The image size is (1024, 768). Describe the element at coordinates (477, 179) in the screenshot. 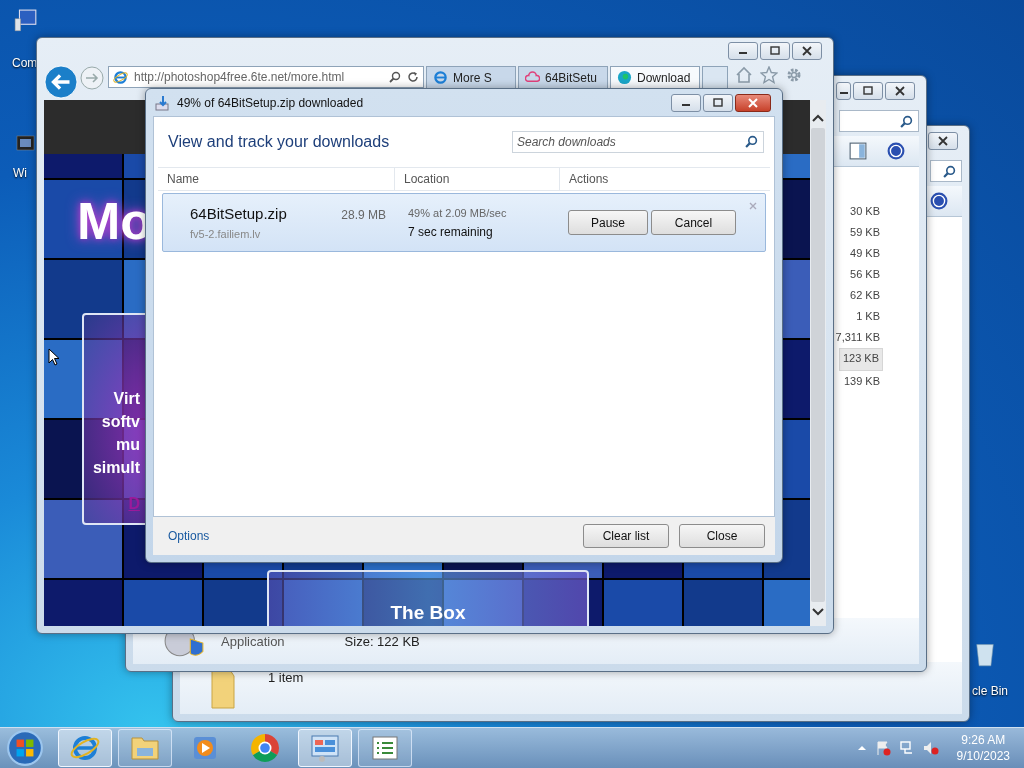

I see `column-header: Location` at that location.